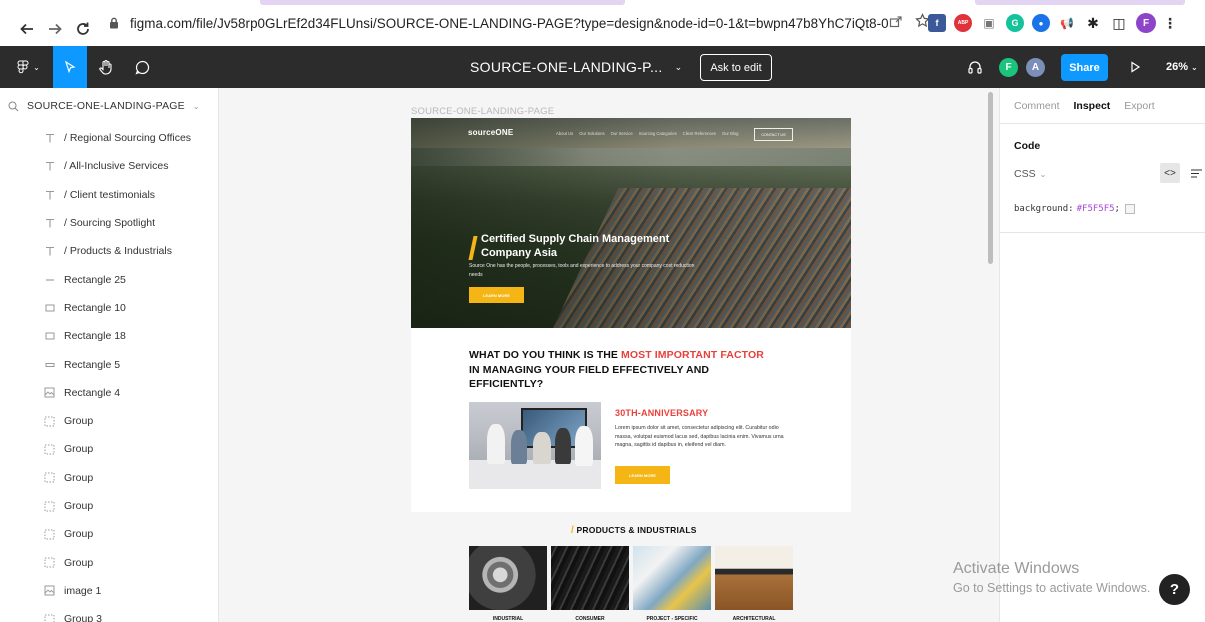  What do you see at coordinates (1084, 67) in the screenshot?
I see `share-button: Share` at bounding box center [1084, 67].